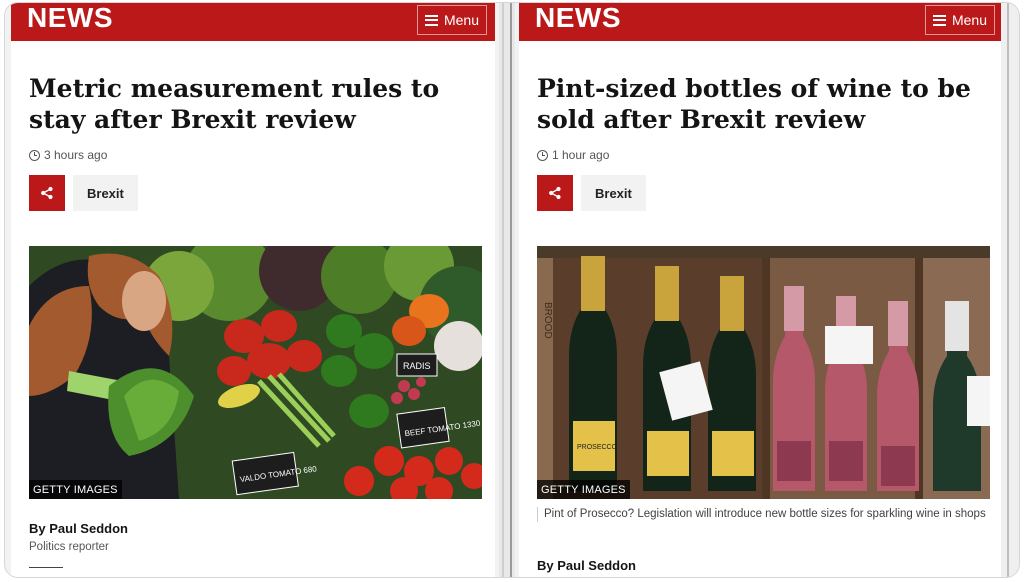 The image size is (1024, 582). What do you see at coordinates (1010, 290) in the screenshot?
I see `window-edge` at bounding box center [1010, 290].